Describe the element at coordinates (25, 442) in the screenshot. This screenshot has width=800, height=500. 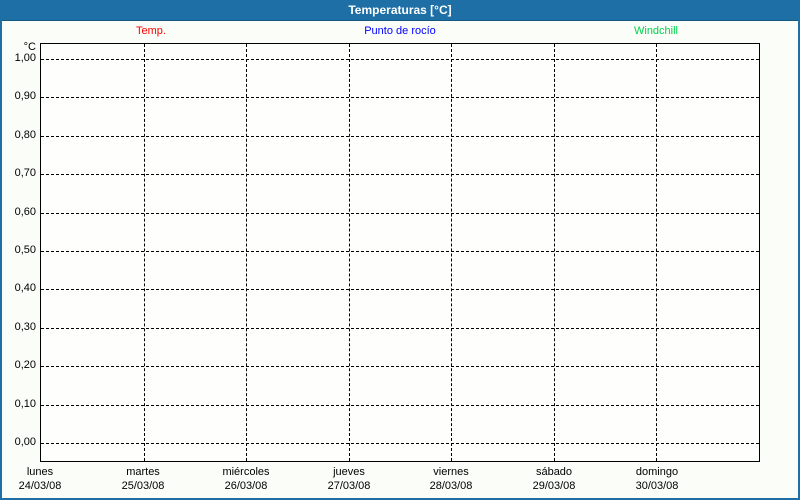
I see `y-tick-label: 0,00` at that location.